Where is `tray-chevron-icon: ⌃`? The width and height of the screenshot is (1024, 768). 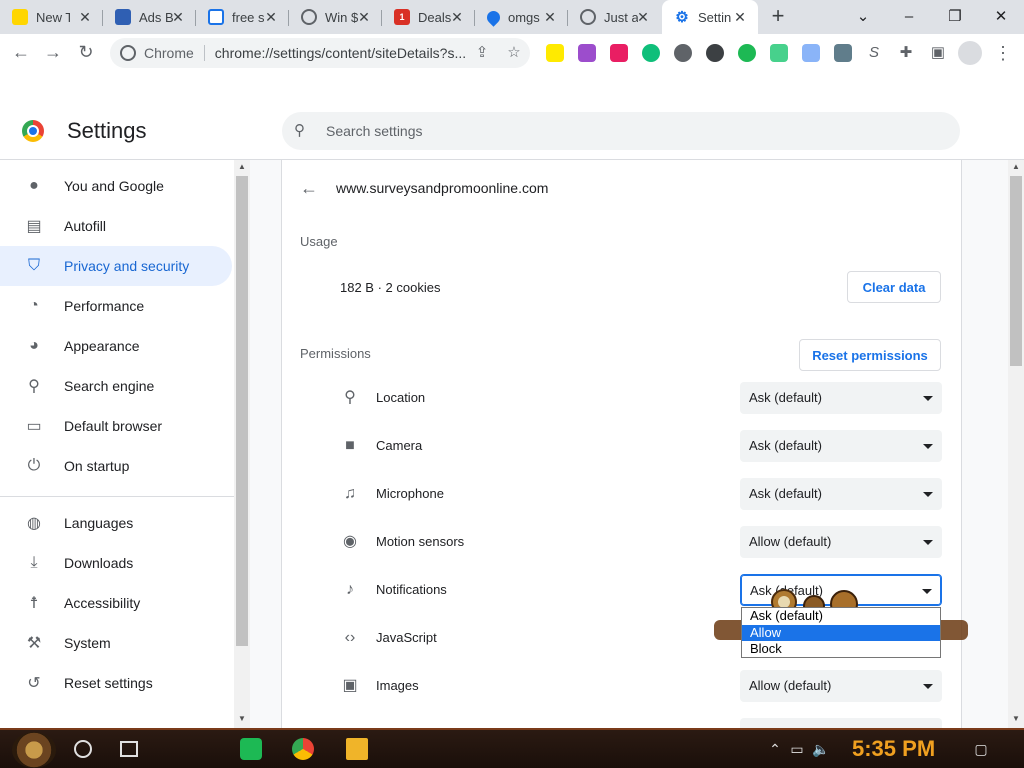 tray-chevron-icon: ⌃ is located at coordinates (775, 749).